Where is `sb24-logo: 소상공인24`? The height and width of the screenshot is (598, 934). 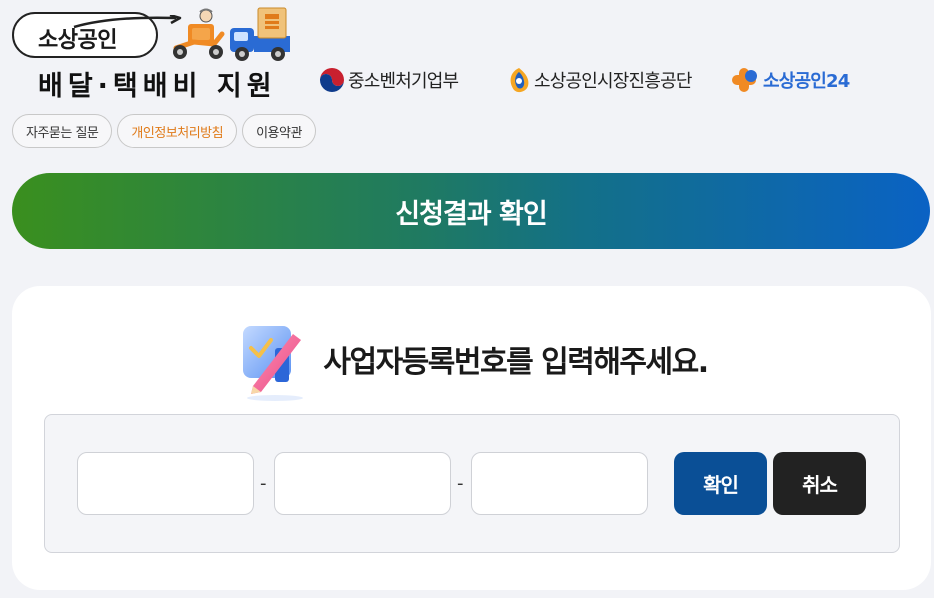 sb24-logo: 소상공인24 is located at coordinates (790, 80).